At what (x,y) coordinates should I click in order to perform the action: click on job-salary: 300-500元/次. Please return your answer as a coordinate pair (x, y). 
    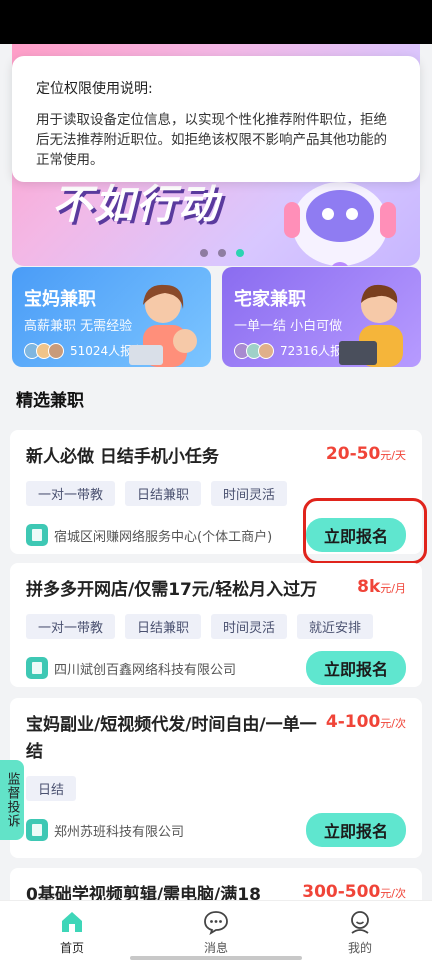
    Looking at the image, I should click on (354, 892).